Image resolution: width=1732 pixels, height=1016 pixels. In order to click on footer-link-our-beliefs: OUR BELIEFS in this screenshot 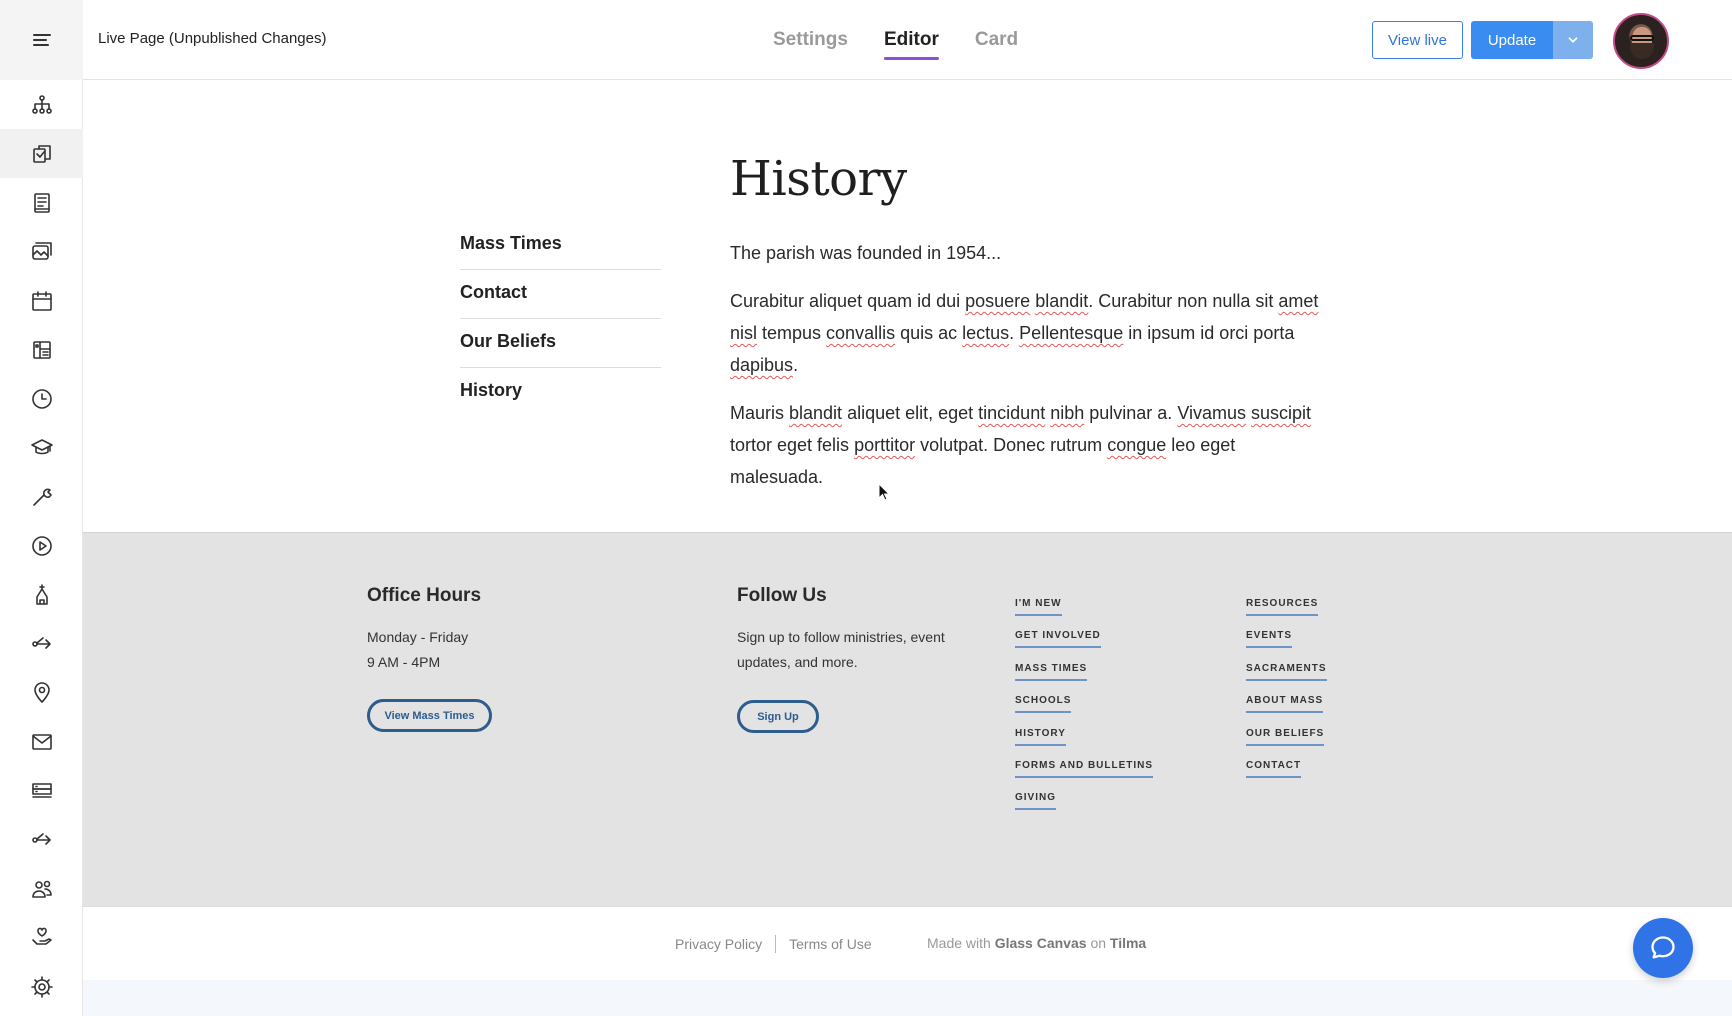, I will do `click(1285, 737)`.